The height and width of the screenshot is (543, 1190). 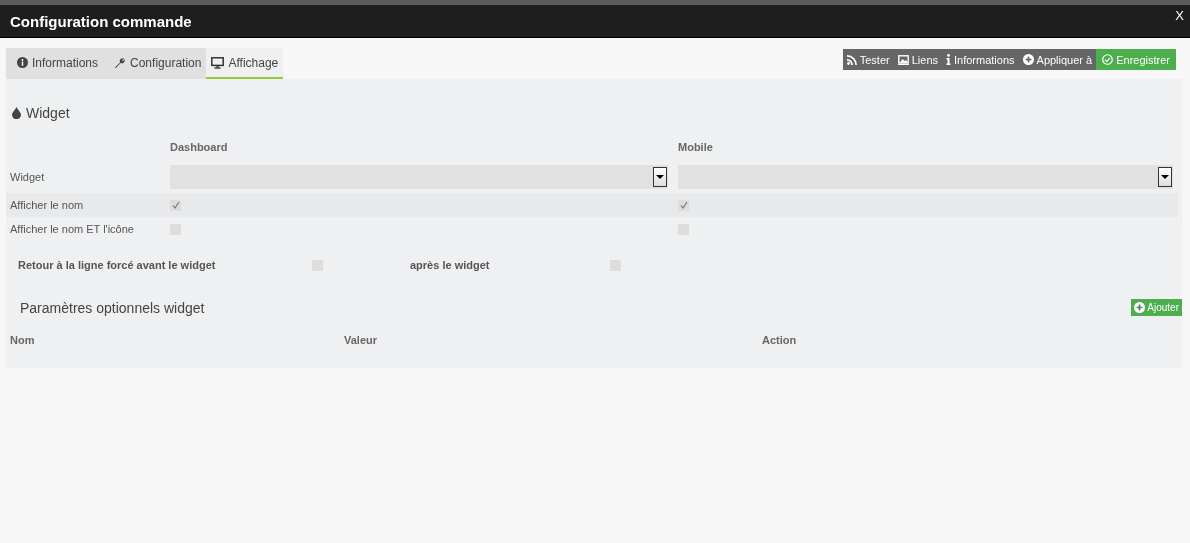 I want to click on field-label: après le widget, so click(x=450, y=265).